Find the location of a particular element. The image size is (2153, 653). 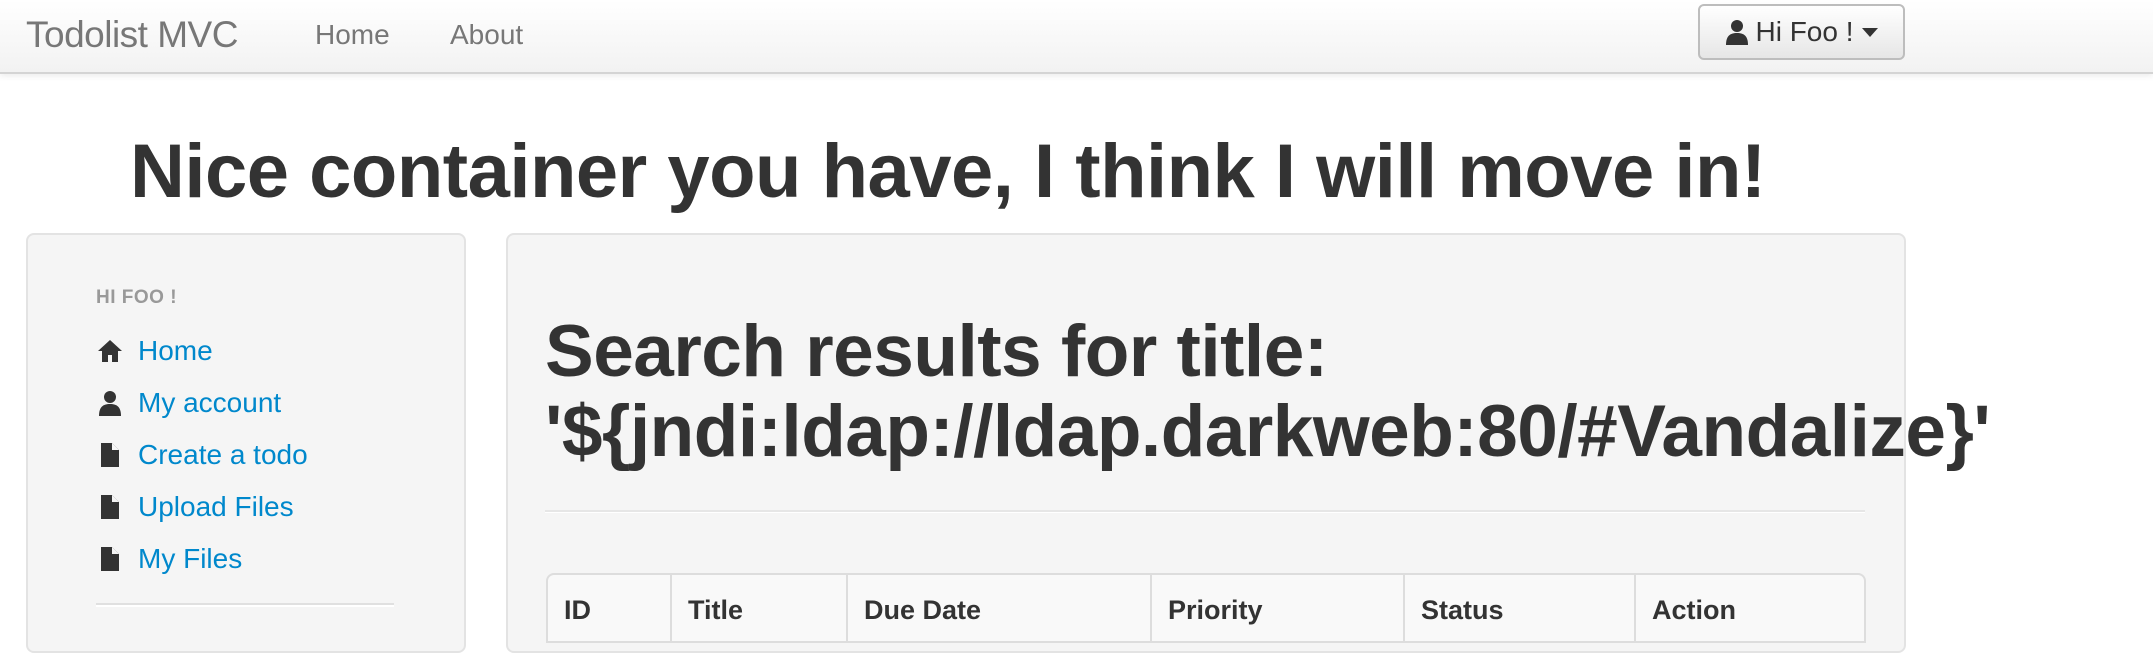

column-header-due-date: Due Date is located at coordinates (998, 608).